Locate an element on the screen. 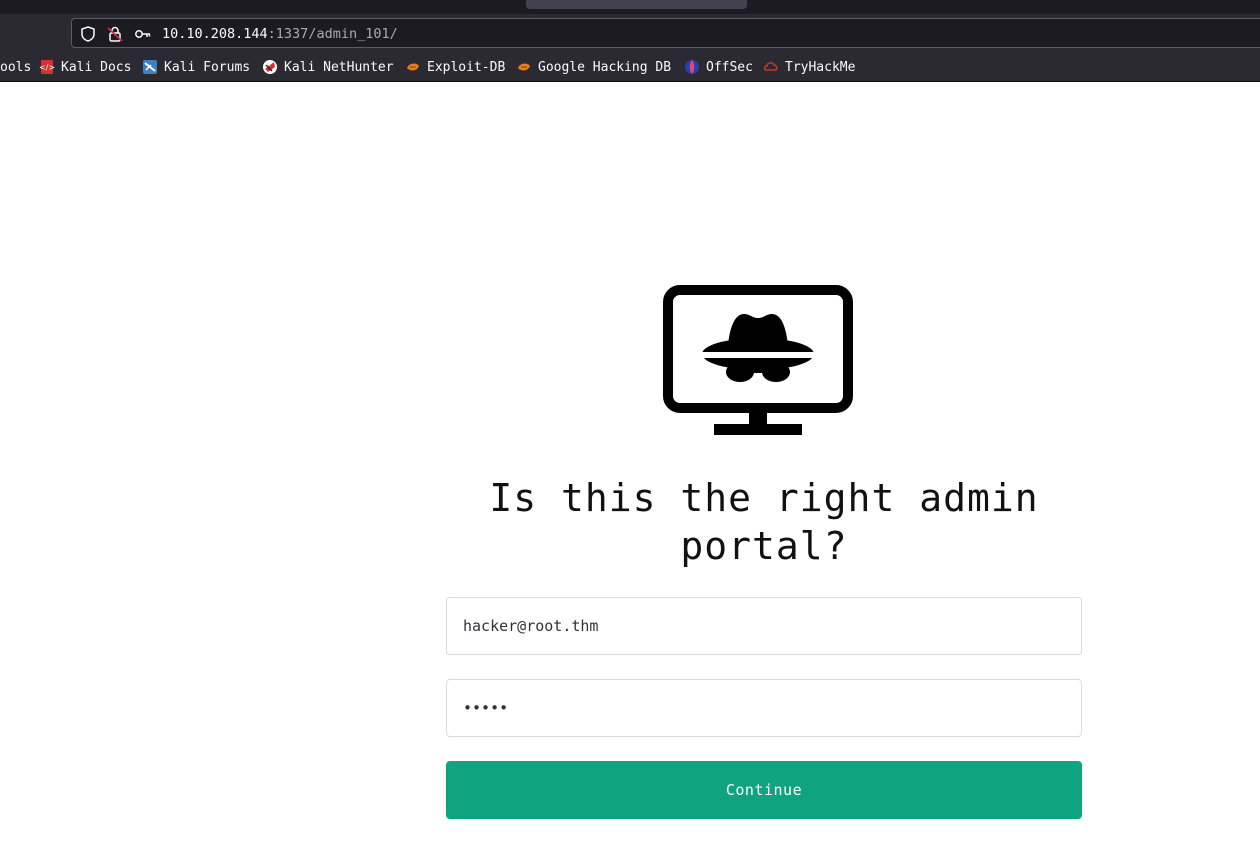 This screenshot has height=864, width=1260. bookmark-offsec: OffSec is located at coordinates (718, 67).